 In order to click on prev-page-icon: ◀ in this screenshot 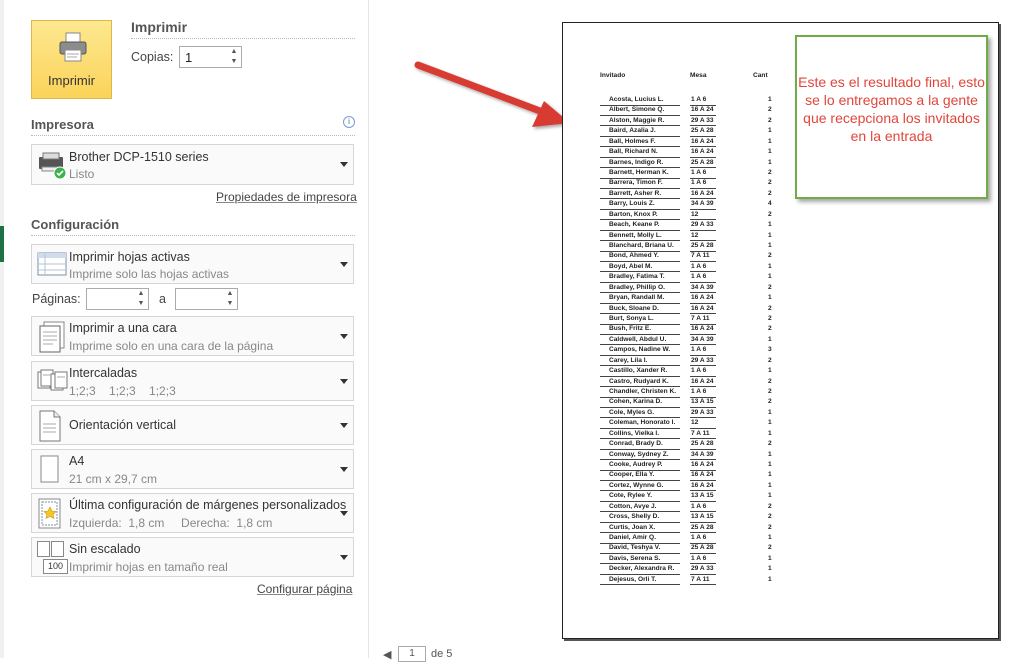, I will do `click(387, 655)`.